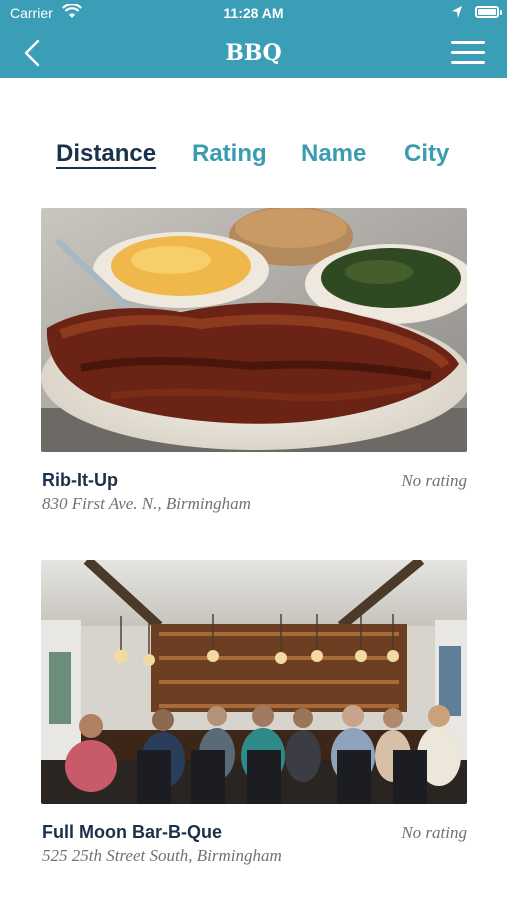 The width and height of the screenshot is (507, 900). I want to click on hamburger-menu-icon, so click(468, 53).